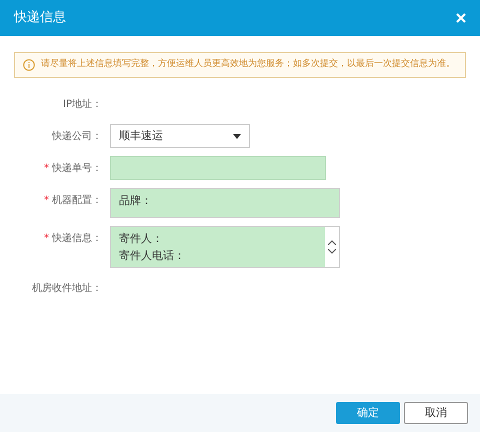 This screenshot has height=432, width=480. What do you see at coordinates (77, 239) in the screenshot?
I see `field-label: 快递信息：` at bounding box center [77, 239].